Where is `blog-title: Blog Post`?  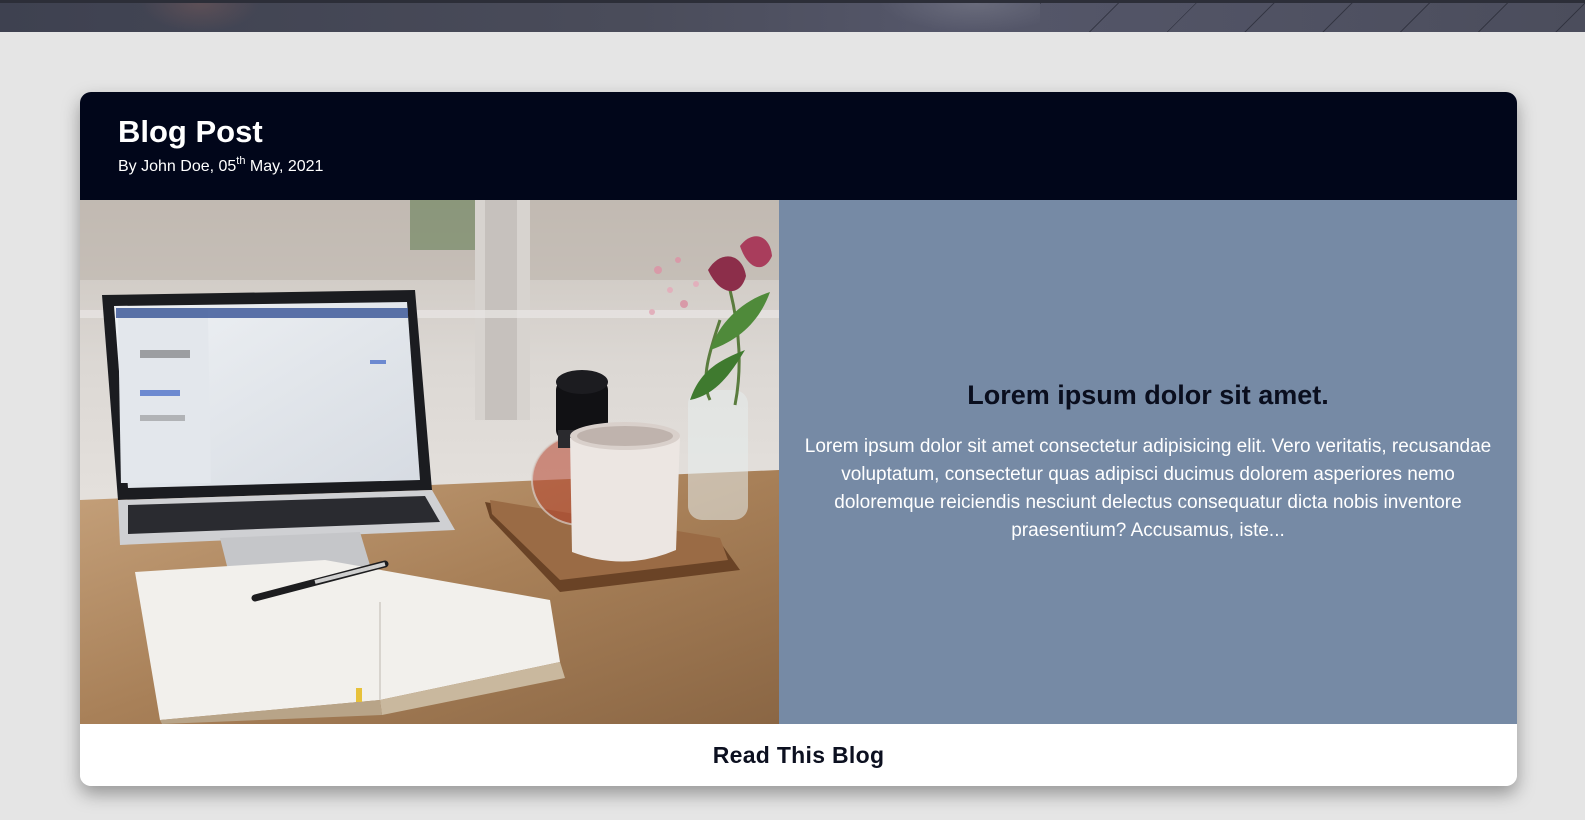
blog-title: Blog Post is located at coordinates (190, 131).